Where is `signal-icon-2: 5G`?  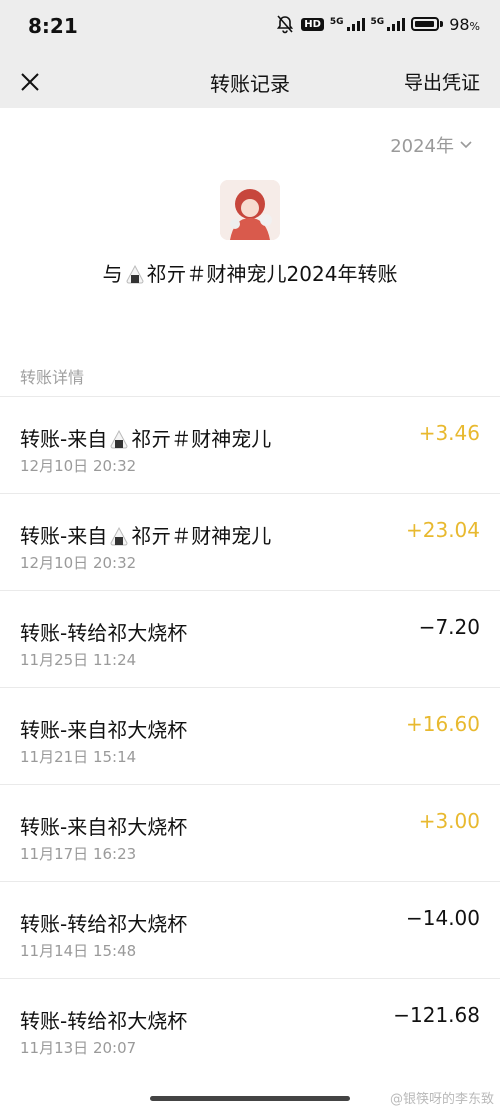 signal-icon-2: 5G is located at coordinates (388, 24).